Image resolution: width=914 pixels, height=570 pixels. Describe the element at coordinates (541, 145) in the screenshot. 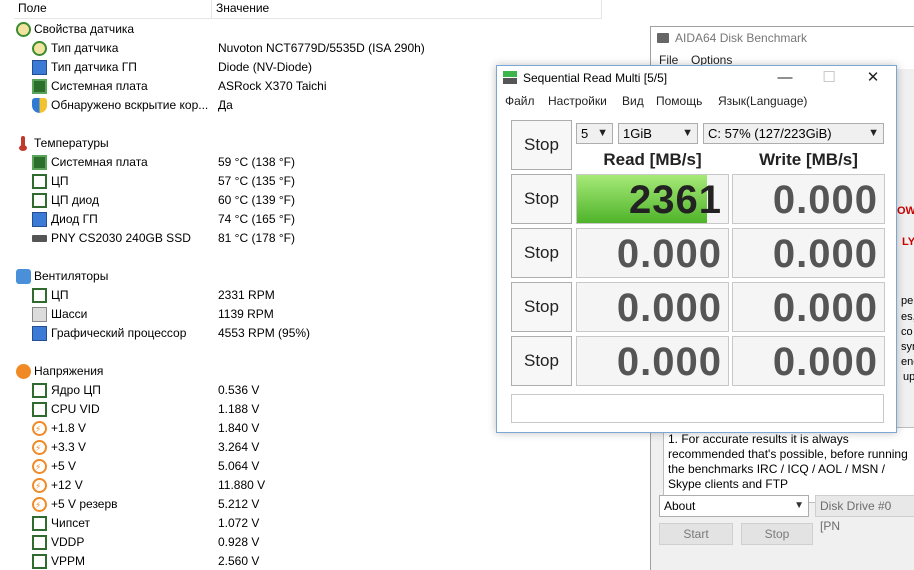

I see `stop-button-all: Stop` at that location.